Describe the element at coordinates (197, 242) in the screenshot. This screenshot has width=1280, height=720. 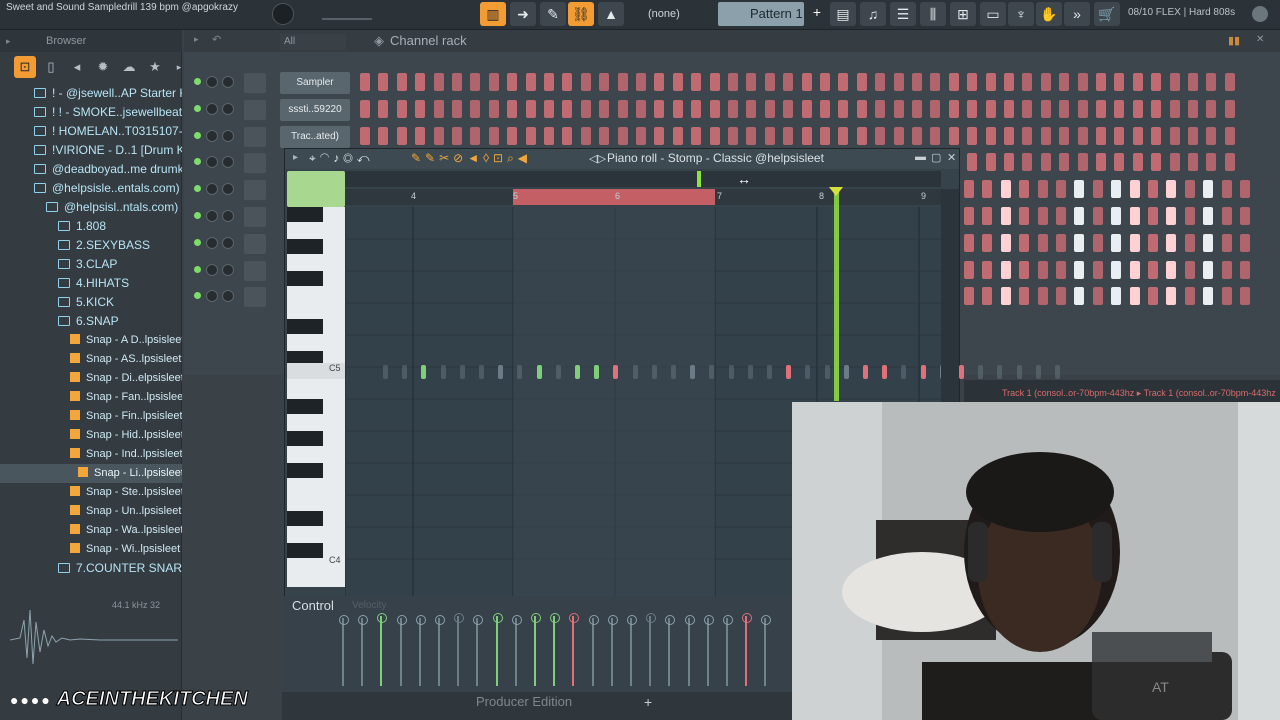
I see `channel-led-icon` at that location.